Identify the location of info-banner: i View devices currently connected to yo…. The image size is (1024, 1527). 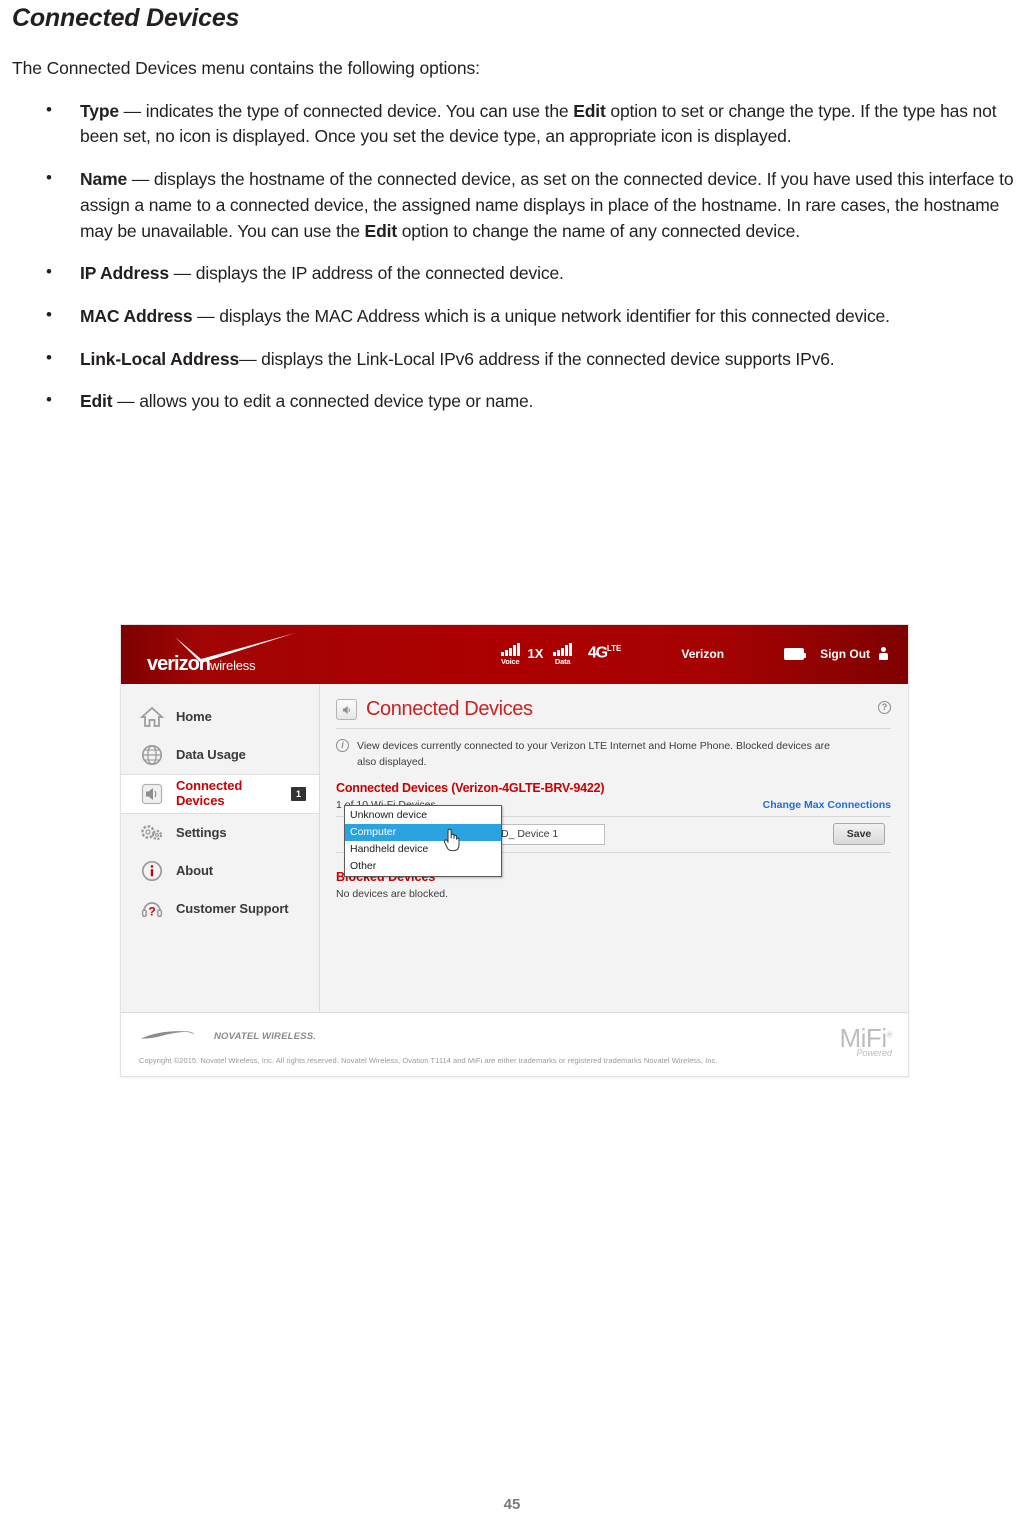
(613, 754).